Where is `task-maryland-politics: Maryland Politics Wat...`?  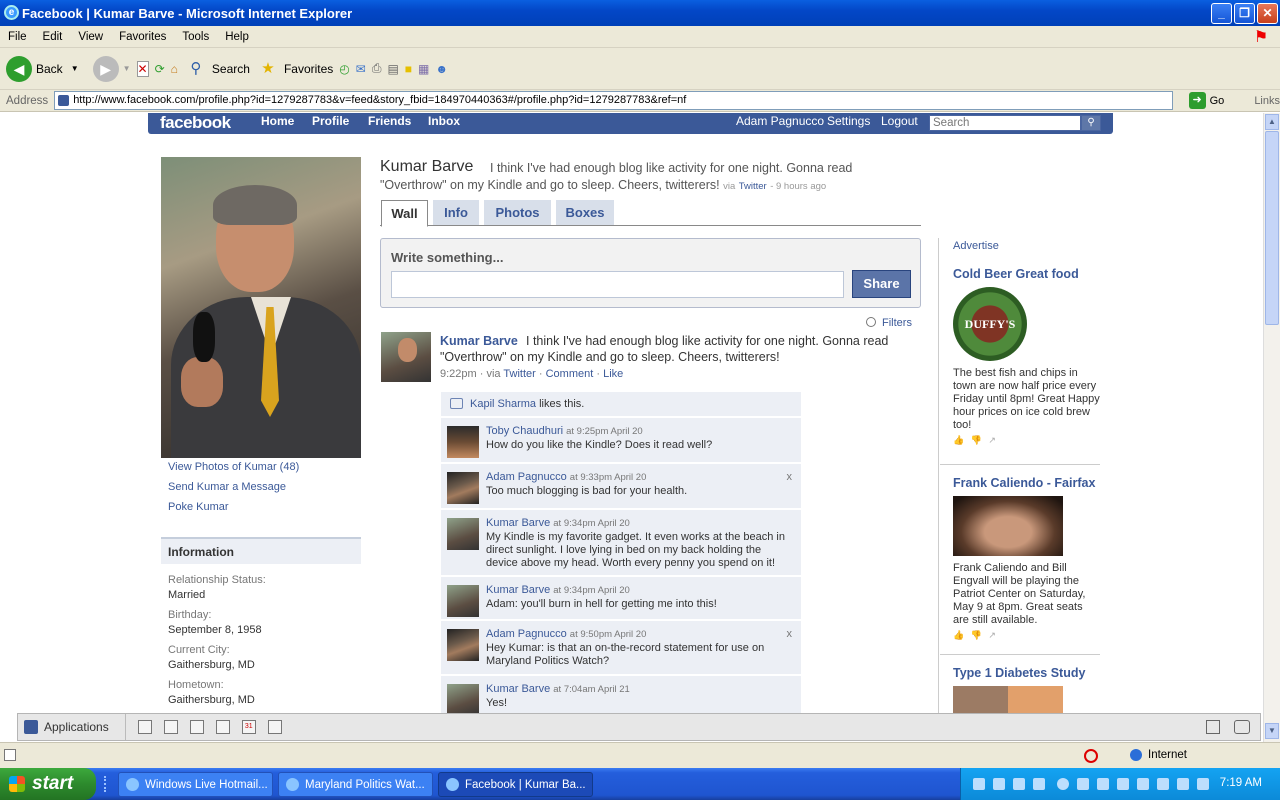 task-maryland-politics: Maryland Politics Wat... is located at coordinates (355, 784).